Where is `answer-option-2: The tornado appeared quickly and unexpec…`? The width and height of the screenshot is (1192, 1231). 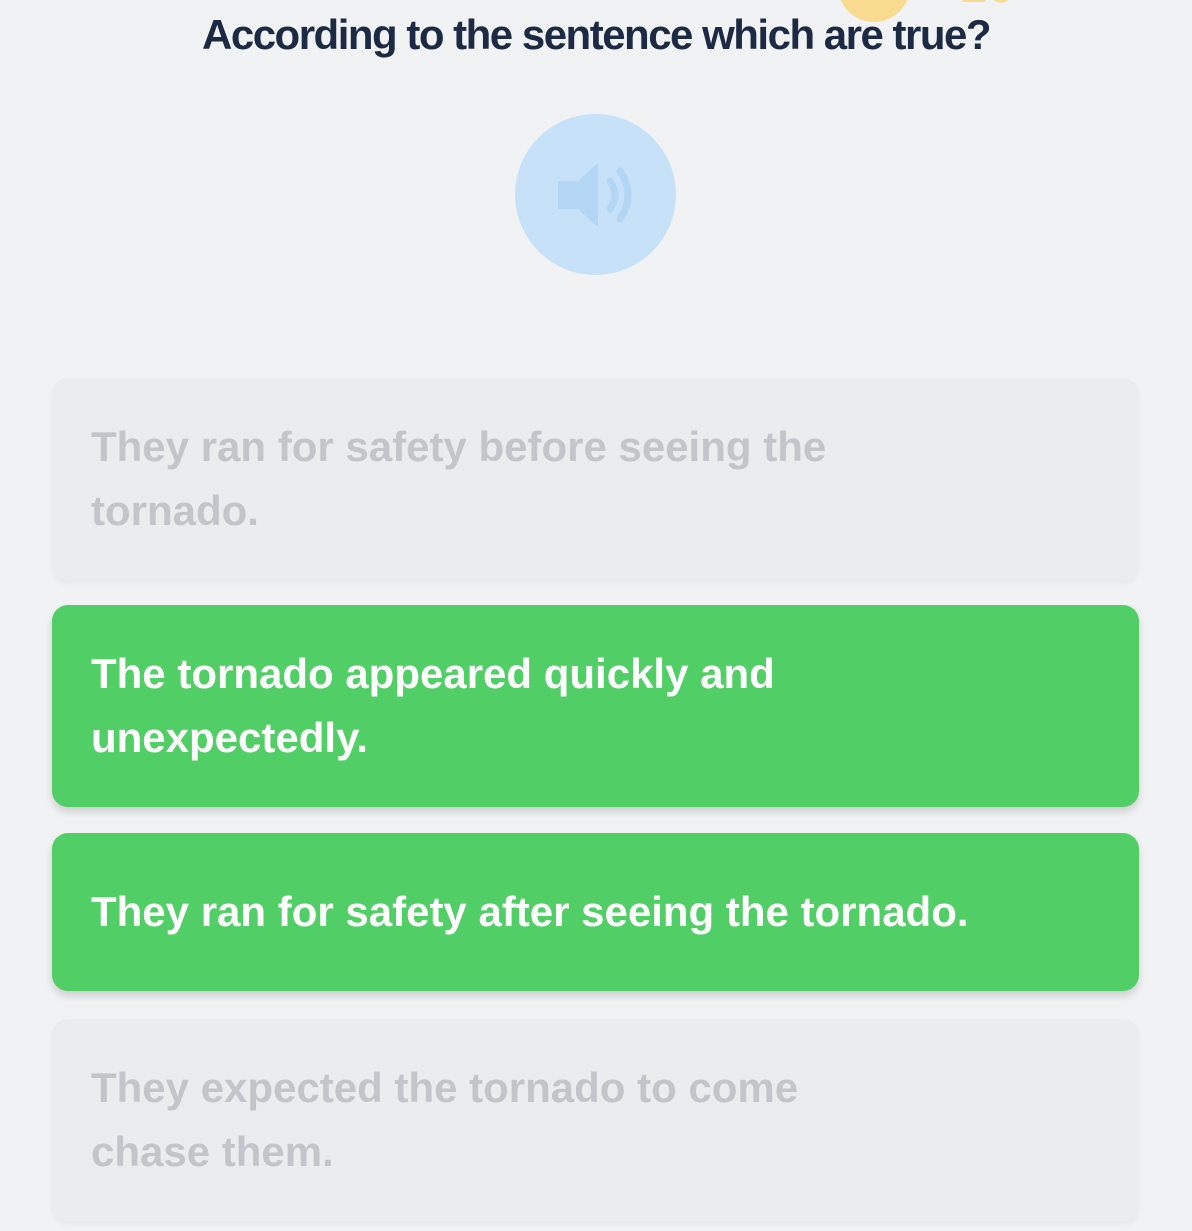 answer-option-2: The tornado appeared quickly and unexpec… is located at coordinates (595, 706).